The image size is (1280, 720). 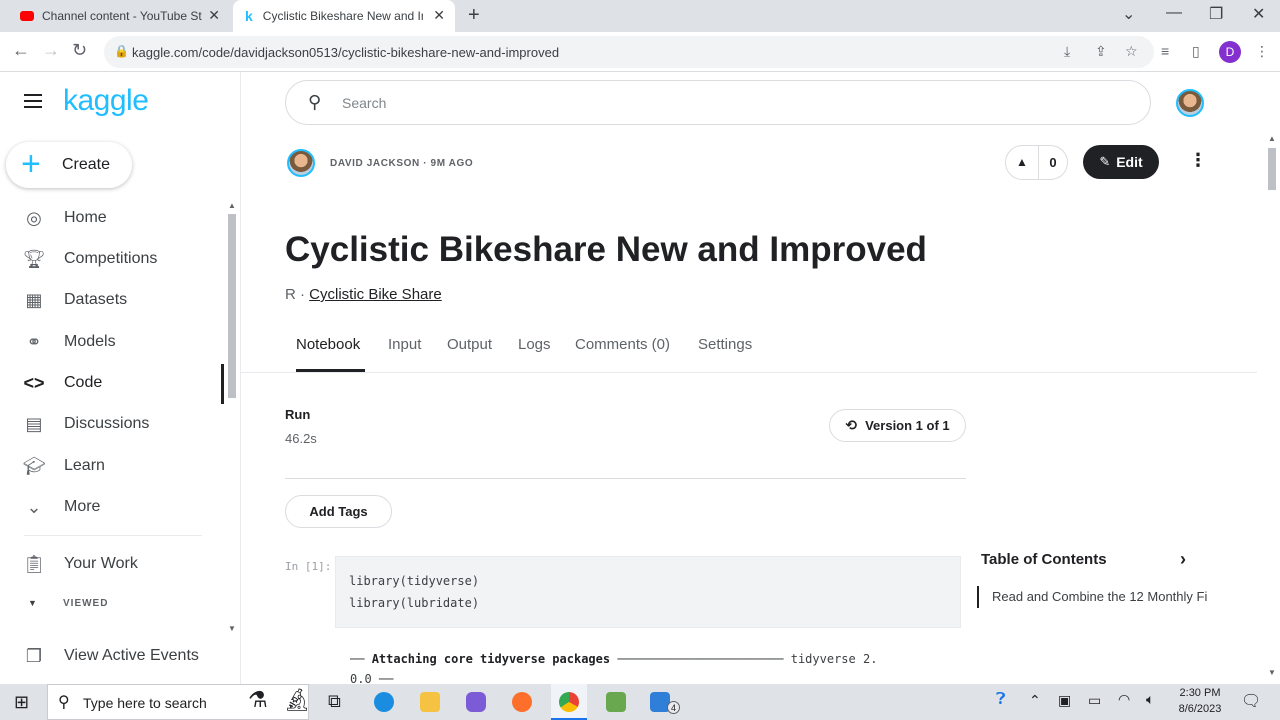 I want to click on task-view-icon: ⧉, so click(x=334, y=701).